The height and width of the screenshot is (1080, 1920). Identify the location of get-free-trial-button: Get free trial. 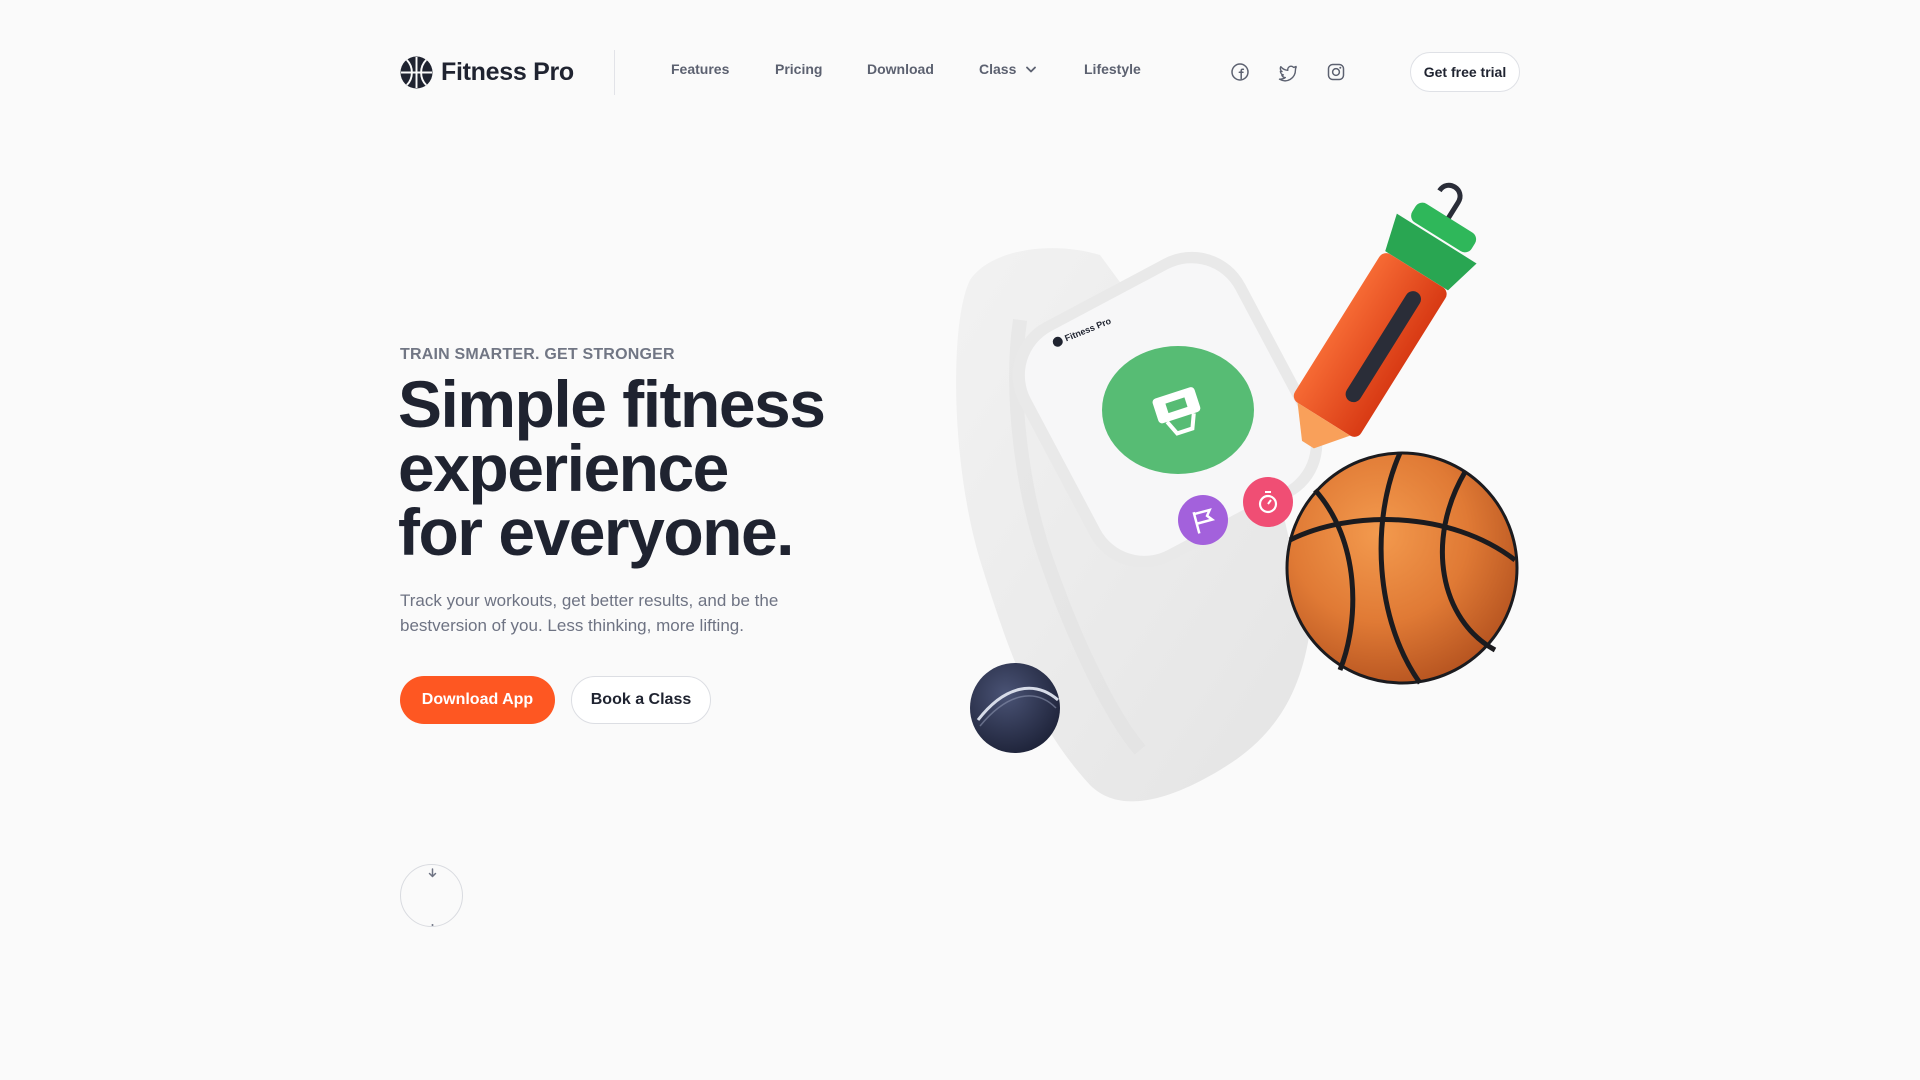
(1465, 72).